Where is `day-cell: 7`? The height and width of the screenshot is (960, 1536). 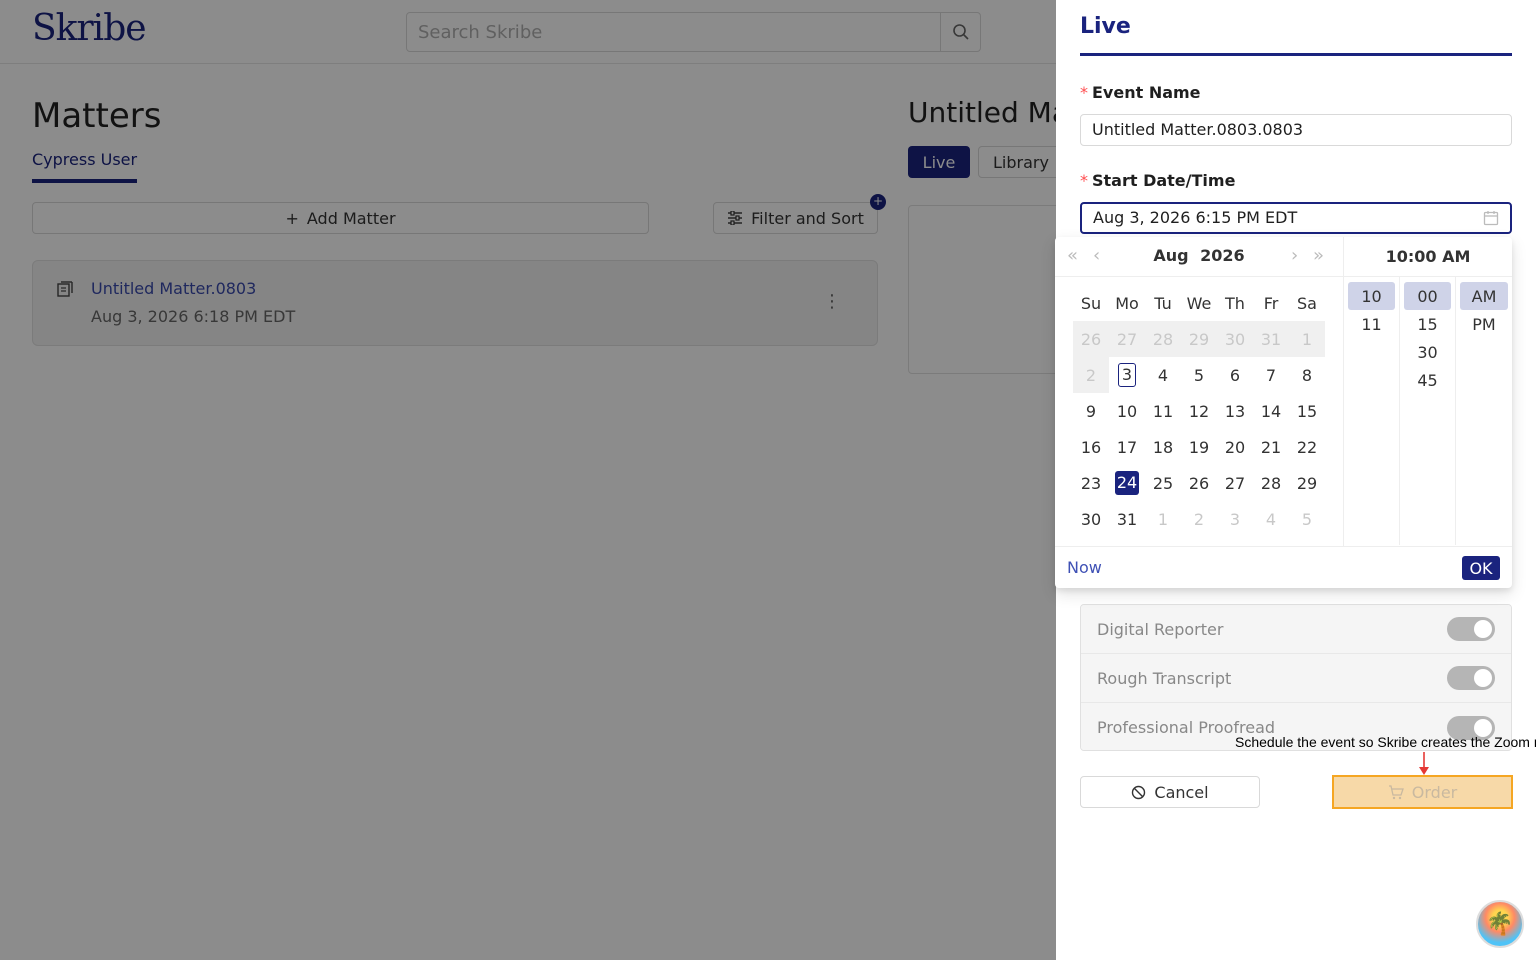
day-cell: 7 is located at coordinates (1271, 375).